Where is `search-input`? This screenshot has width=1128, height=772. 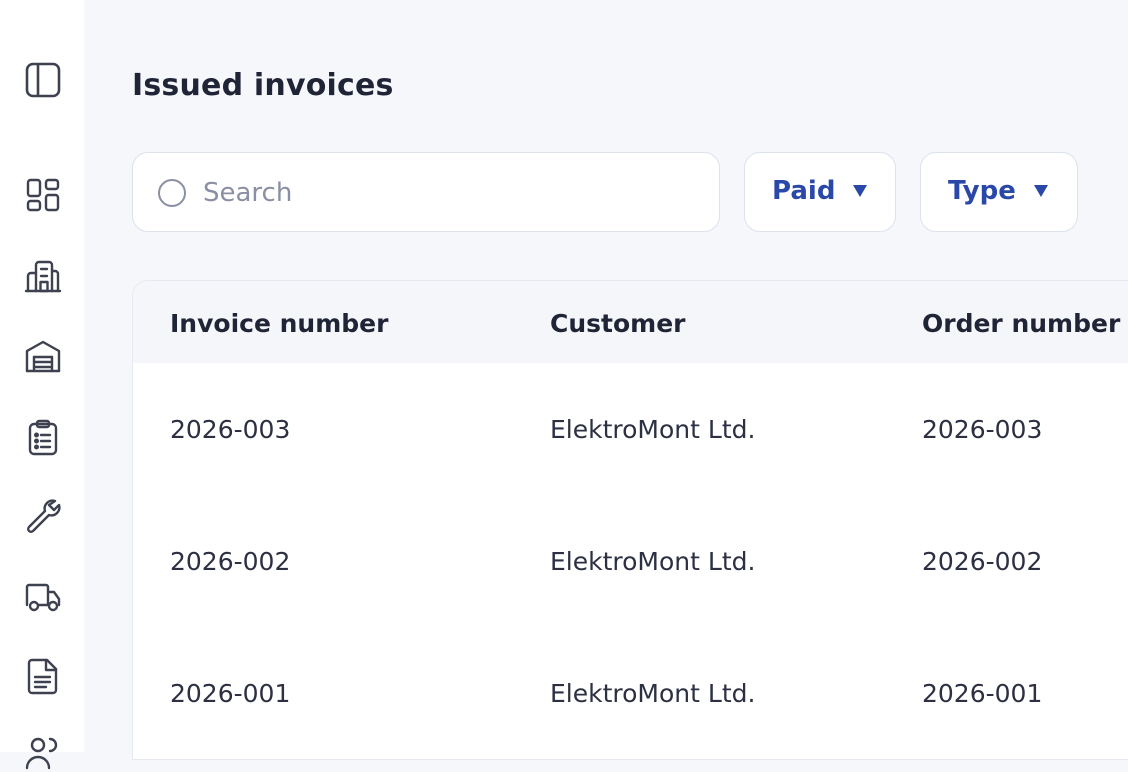
search-input is located at coordinates (443, 193).